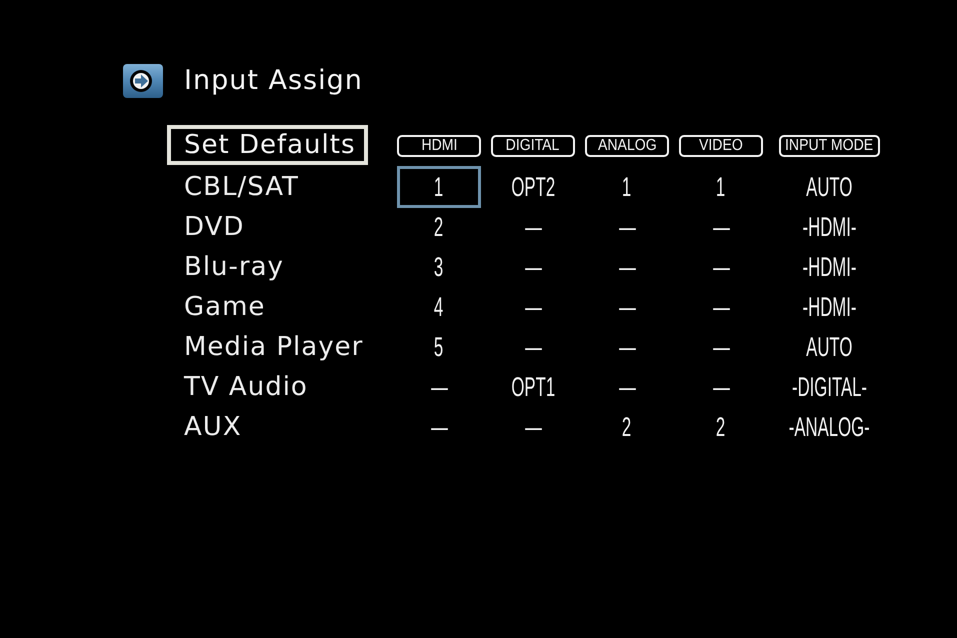 Image resolution: width=957 pixels, height=638 pixels. What do you see at coordinates (721, 146) in the screenshot?
I see `column-header: VIDEO` at bounding box center [721, 146].